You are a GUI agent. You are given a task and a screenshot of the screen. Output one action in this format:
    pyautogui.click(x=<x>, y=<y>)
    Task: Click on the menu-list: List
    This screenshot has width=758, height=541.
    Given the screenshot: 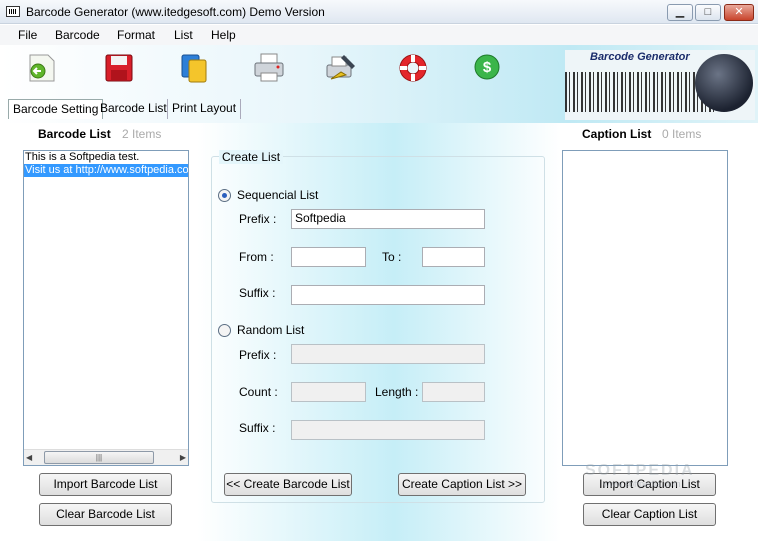 What is the action you would take?
    pyautogui.click(x=183, y=35)
    